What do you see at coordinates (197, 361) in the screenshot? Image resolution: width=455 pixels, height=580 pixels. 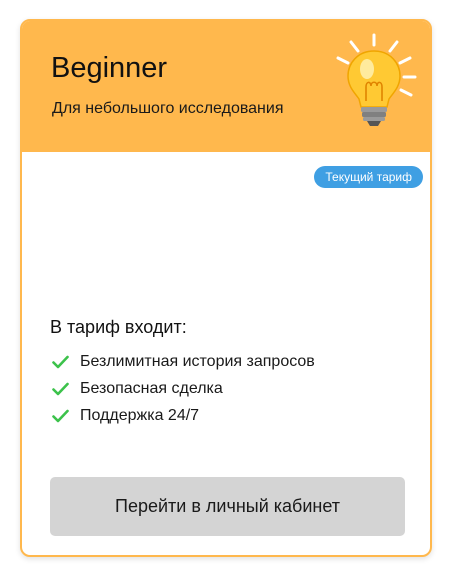 I see `feature-label: Безлимитная история запросов` at bounding box center [197, 361].